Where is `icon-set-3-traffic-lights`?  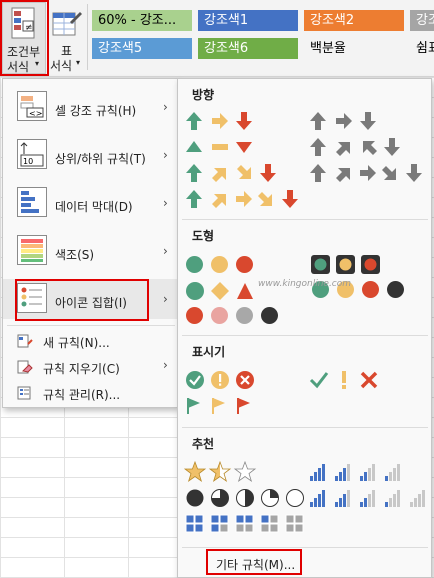 icon-set-3-traffic-lights is located at coordinates (221, 265).